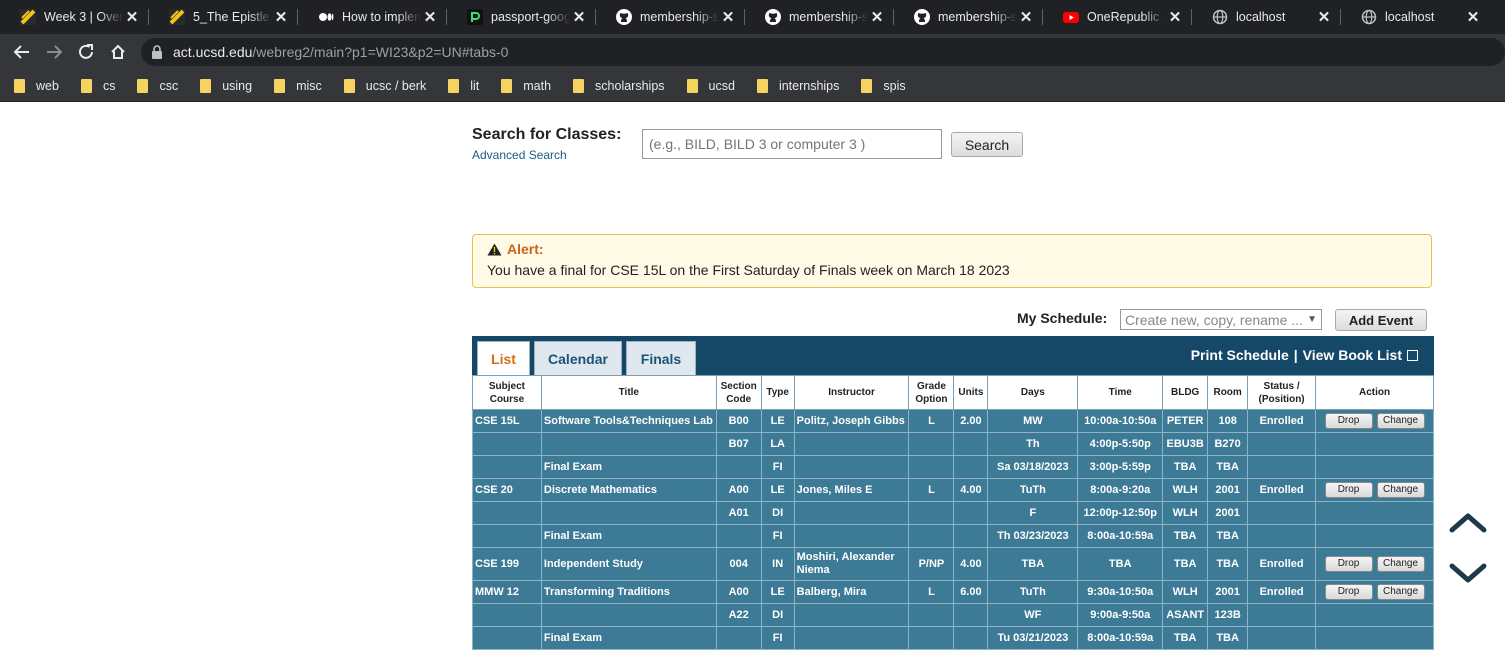 This screenshot has height=664, width=1505. I want to click on cell-days: TuTh, so click(1033, 490).